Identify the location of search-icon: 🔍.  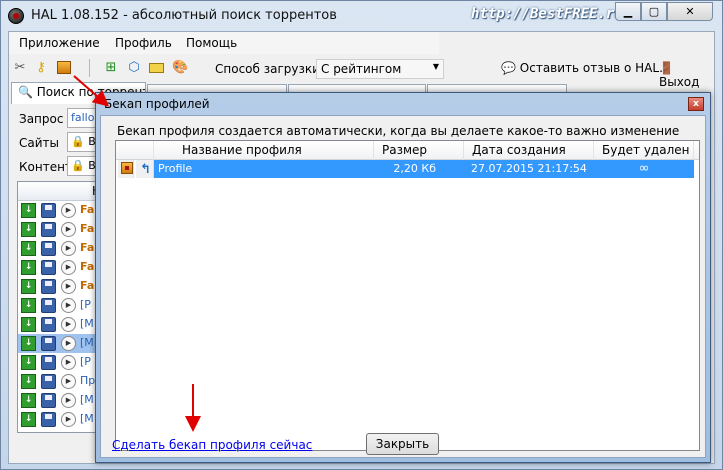
(25, 92).